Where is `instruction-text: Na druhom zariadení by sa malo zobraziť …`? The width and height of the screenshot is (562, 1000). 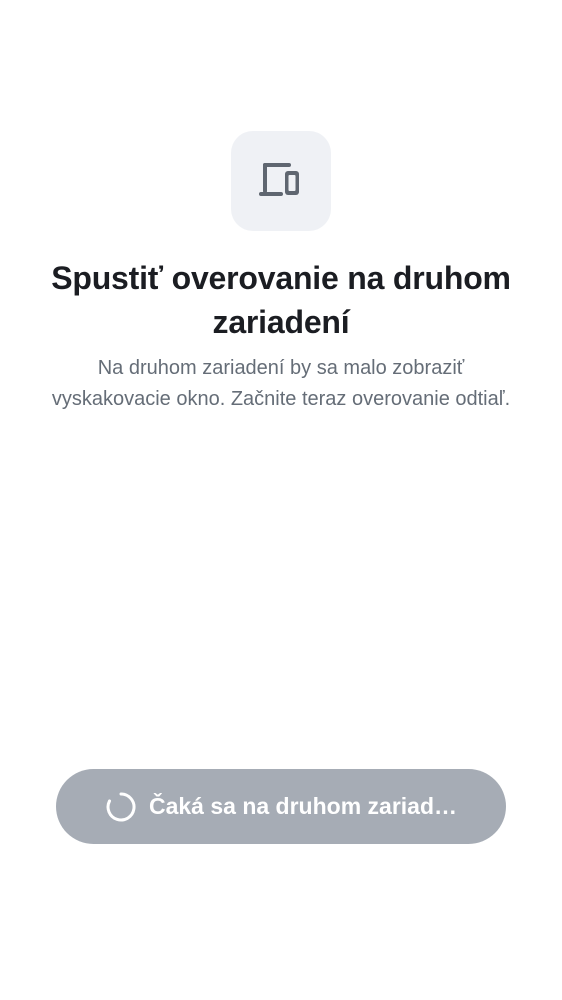
instruction-text: Na druhom zariadení by sa malo zobraziť … is located at coordinates (281, 383).